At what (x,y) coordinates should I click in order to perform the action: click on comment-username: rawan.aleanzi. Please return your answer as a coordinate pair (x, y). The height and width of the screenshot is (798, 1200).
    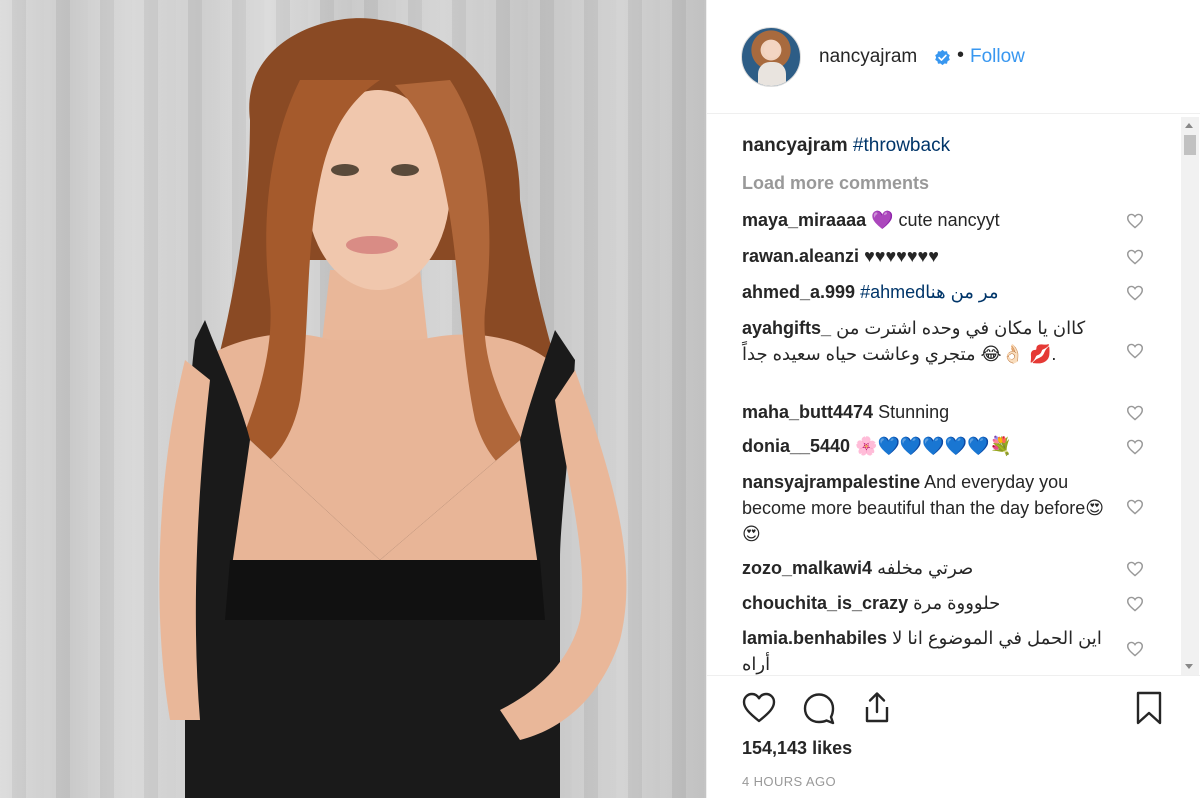
    Looking at the image, I should click on (800, 256).